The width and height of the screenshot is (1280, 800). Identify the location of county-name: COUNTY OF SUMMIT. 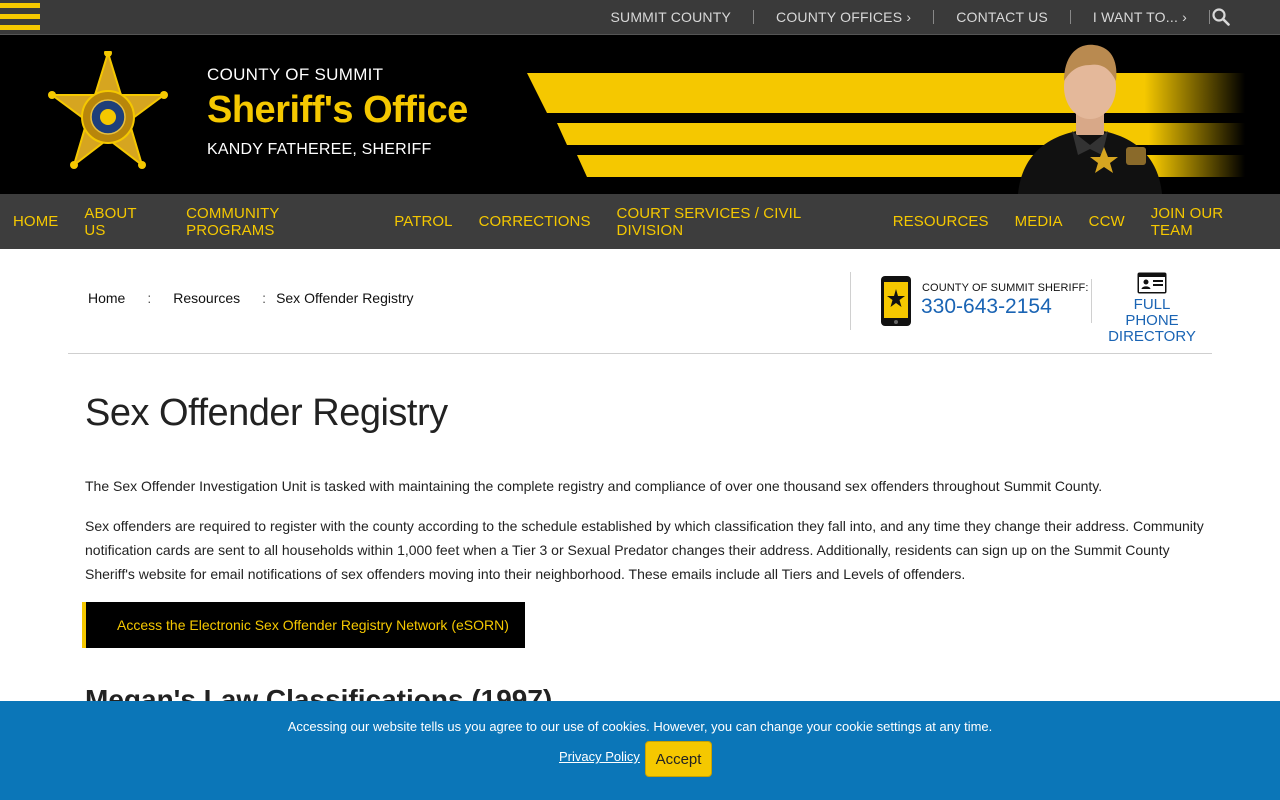
(295, 74).